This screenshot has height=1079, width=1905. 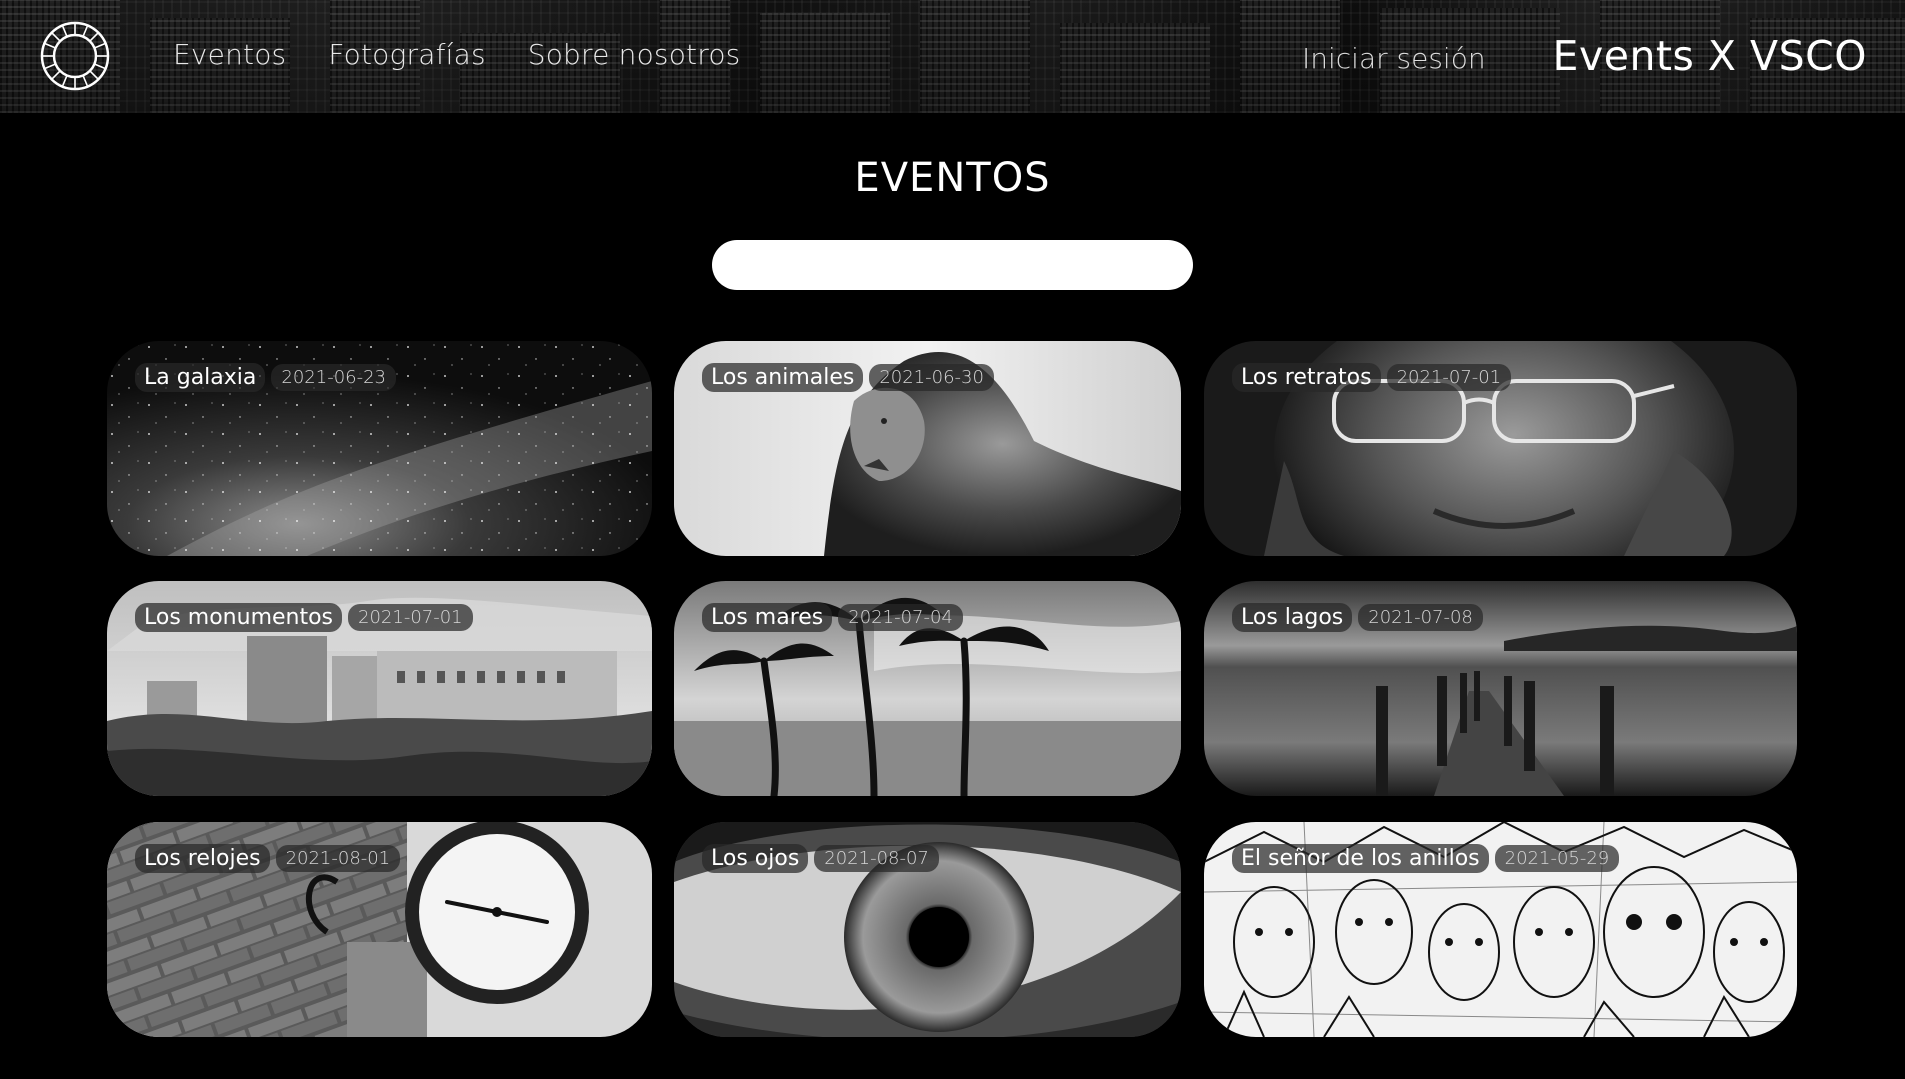 What do you see at coordinates (379, 448) in the screenshot?
I see `event-card-galaxia: La galaxia 2021-06-23` at bounding box center [379, 448].